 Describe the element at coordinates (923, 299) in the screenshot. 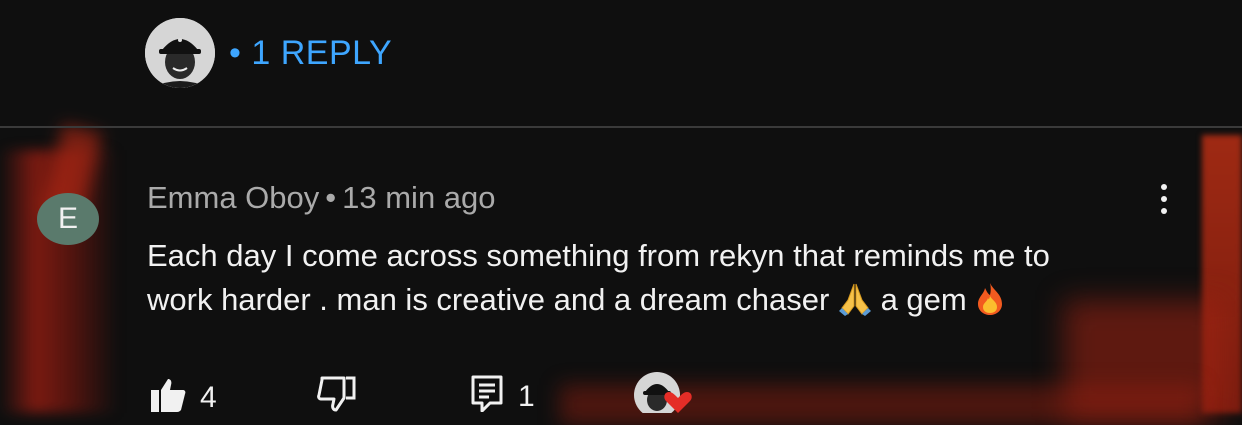

I see `comment-text-line-2-part-b: a gem` at that location.